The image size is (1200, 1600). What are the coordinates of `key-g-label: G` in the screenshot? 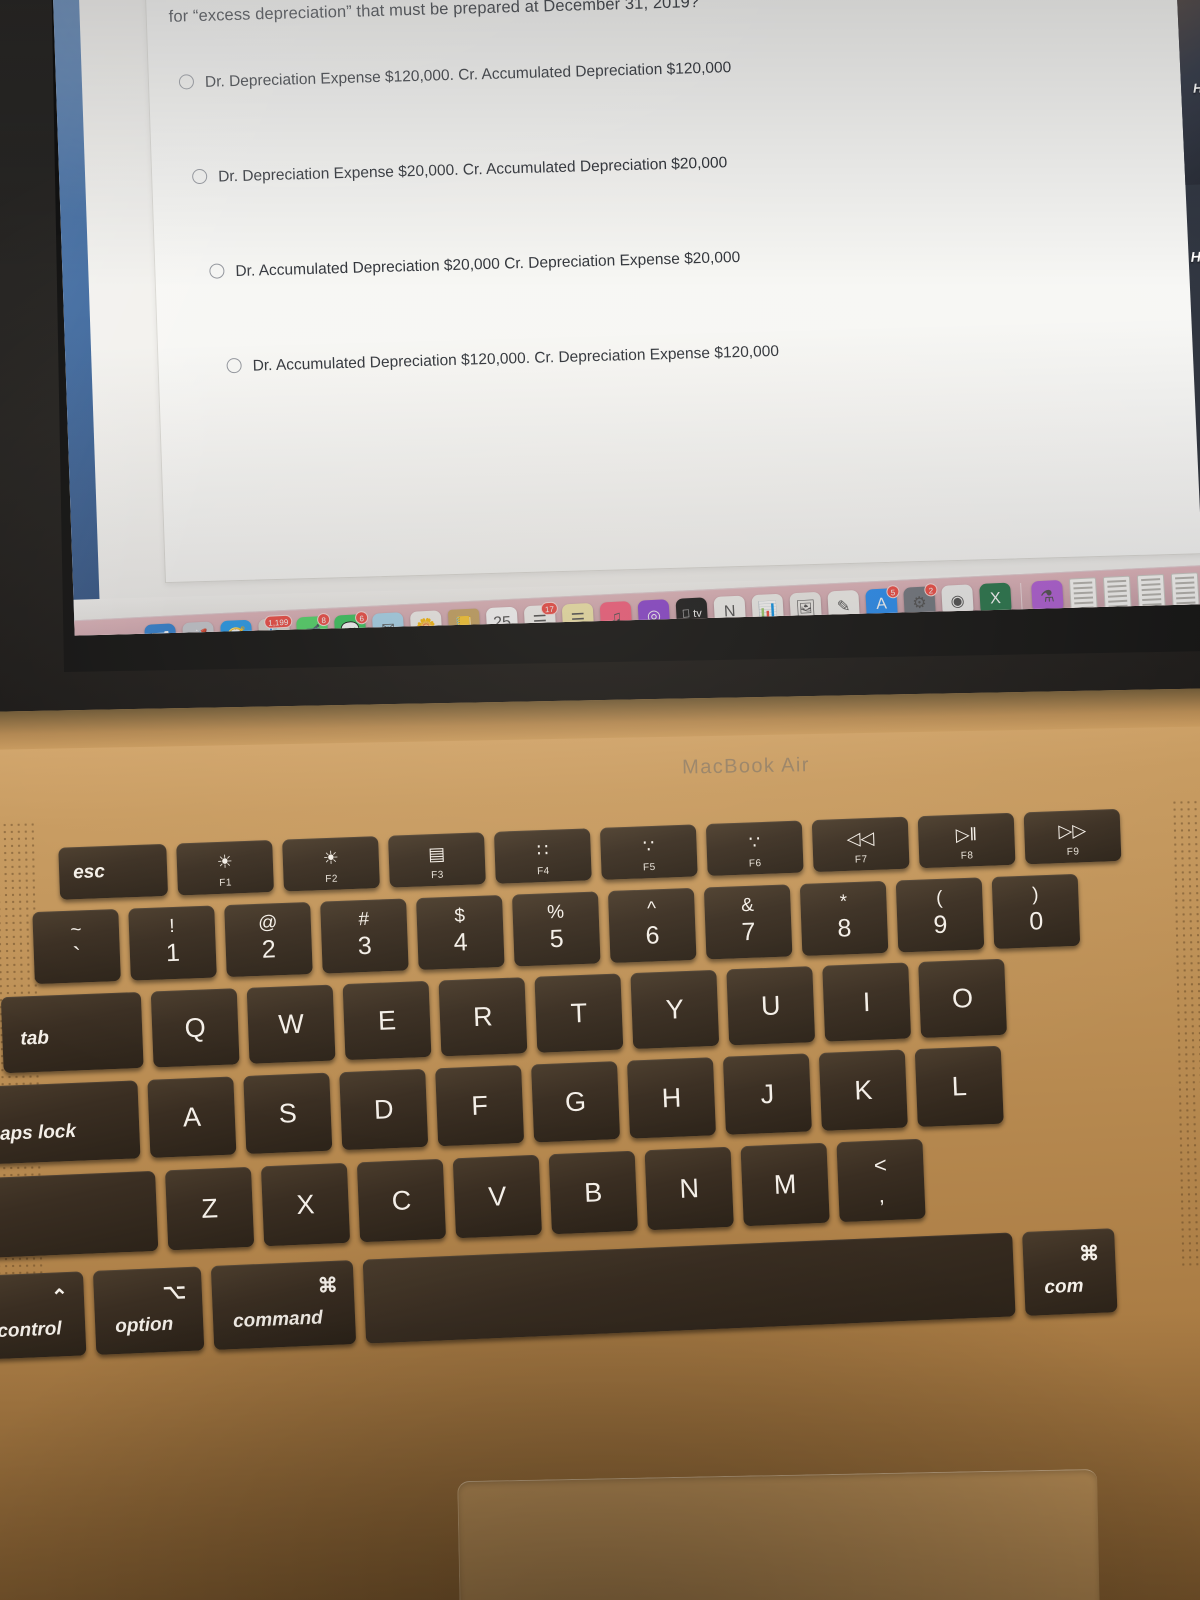 It's located at (575, 1101).